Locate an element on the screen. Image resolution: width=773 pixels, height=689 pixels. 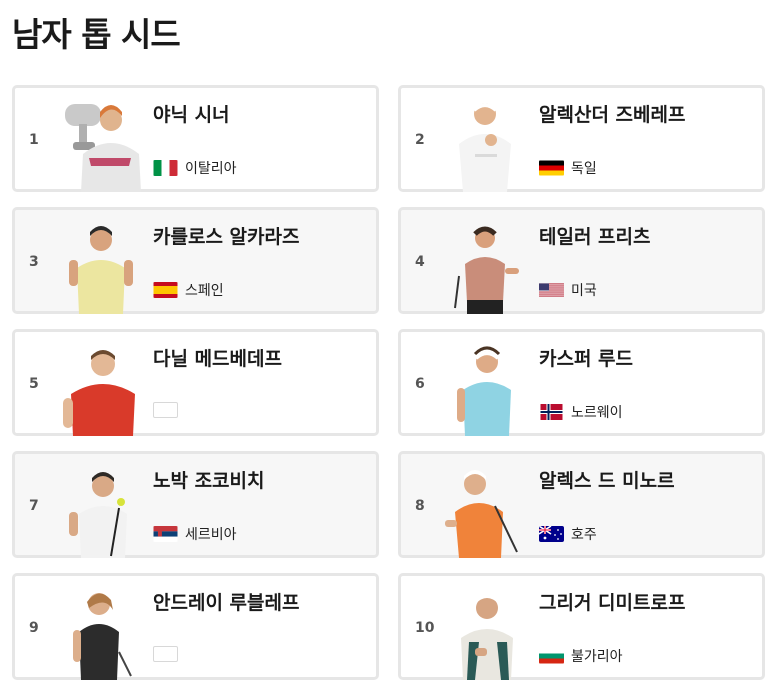
player-card: 5 다닐 메드베데프 is located at coordinates (195, 382).